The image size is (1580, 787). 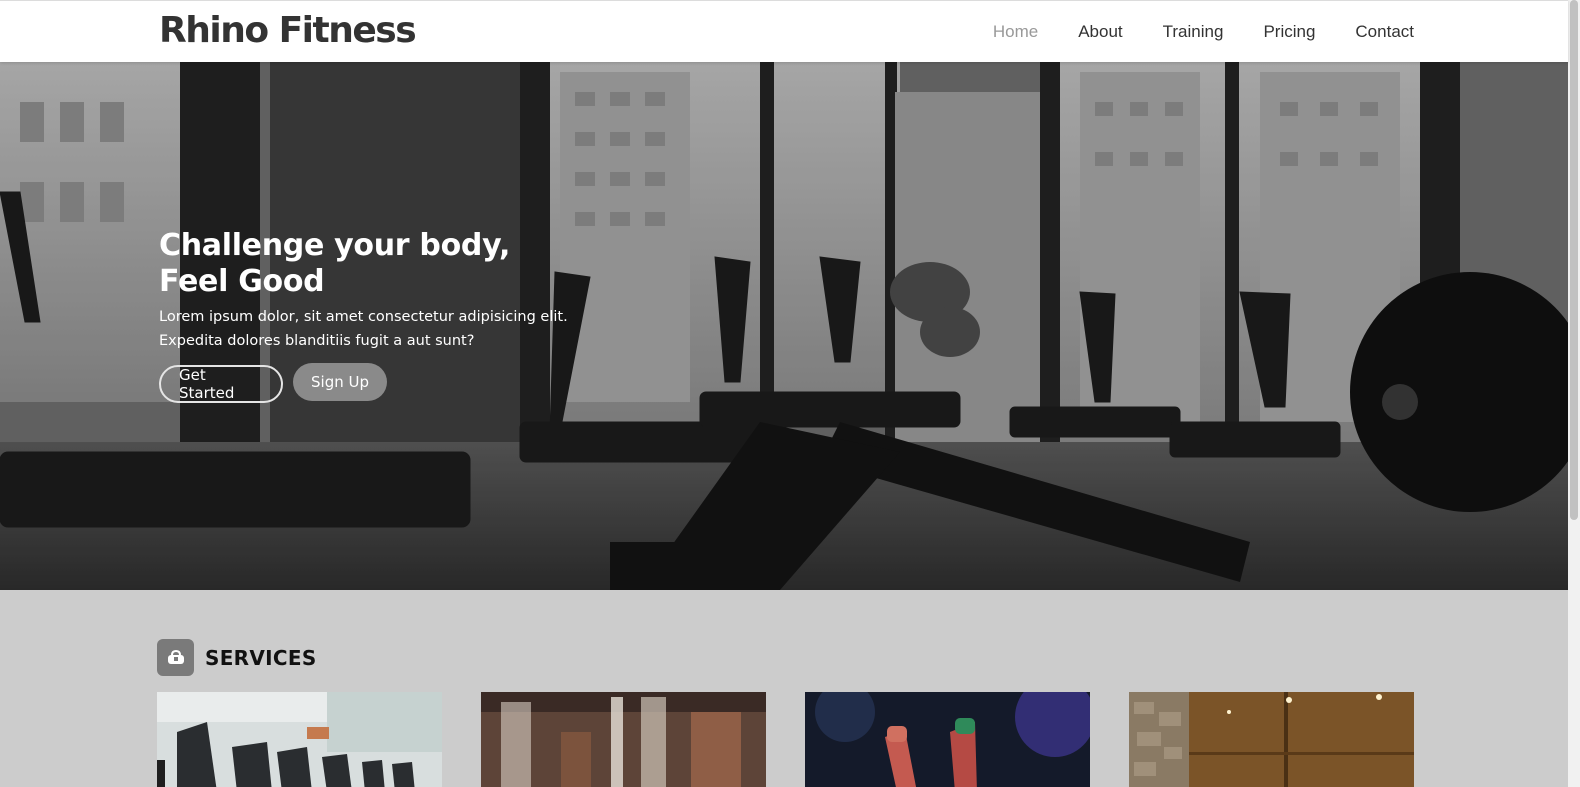 I want to click on nav-pricing: Pricing, so click(x=1289, y=32).